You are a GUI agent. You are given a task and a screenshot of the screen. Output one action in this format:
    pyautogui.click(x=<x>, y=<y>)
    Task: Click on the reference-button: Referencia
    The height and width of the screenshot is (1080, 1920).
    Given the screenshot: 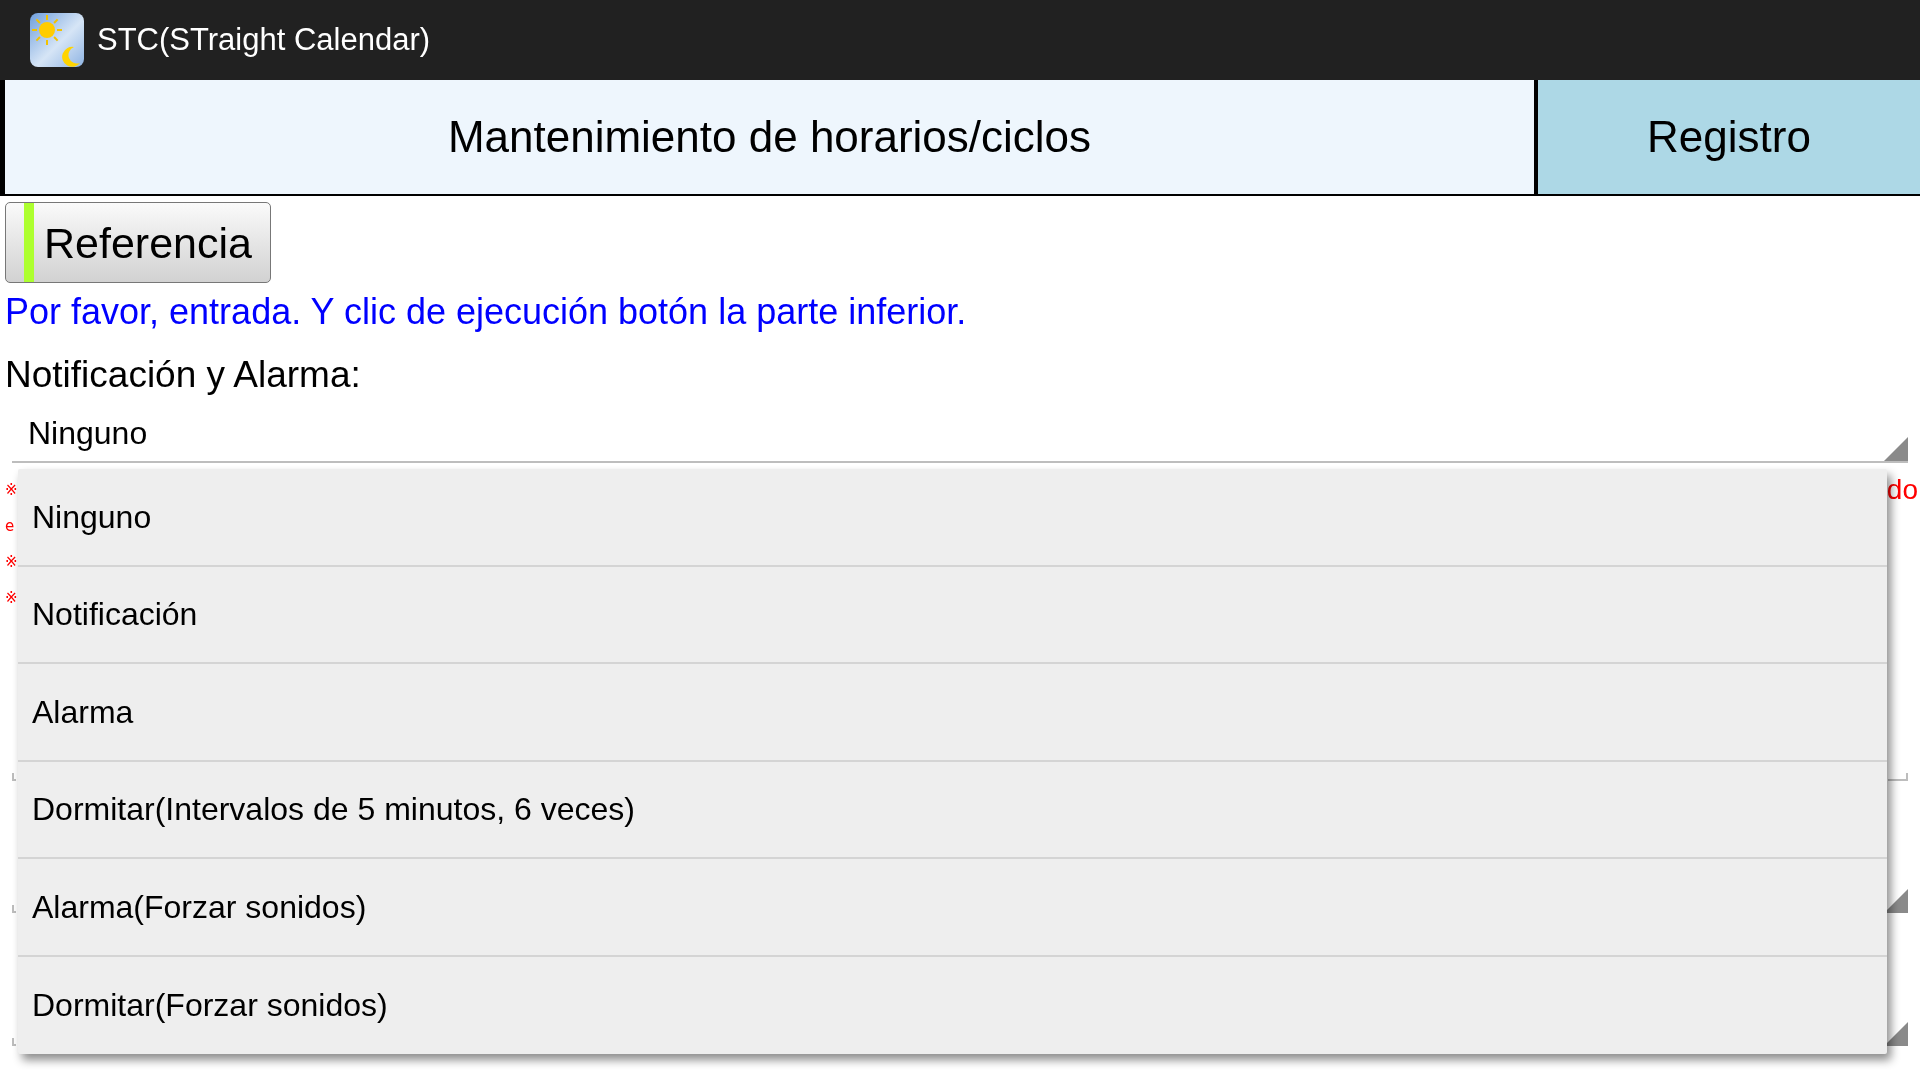 What is the action you would take?
    pyautogui.click(x=138, y=242)
    